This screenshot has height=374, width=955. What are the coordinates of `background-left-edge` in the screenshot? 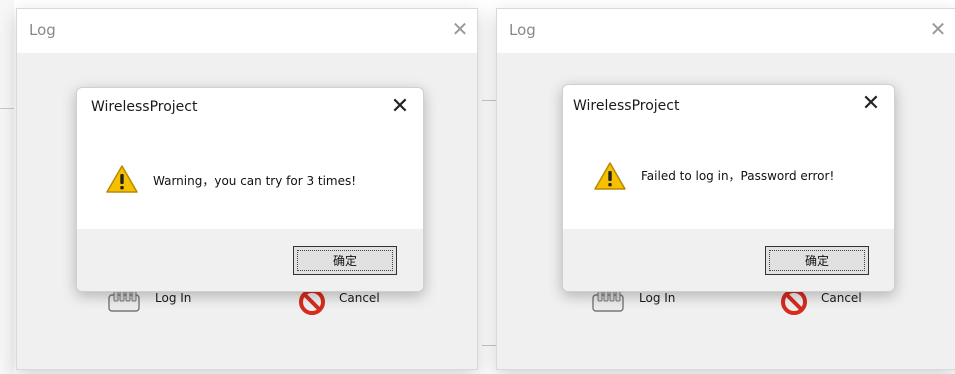 It's located at (7, 187).